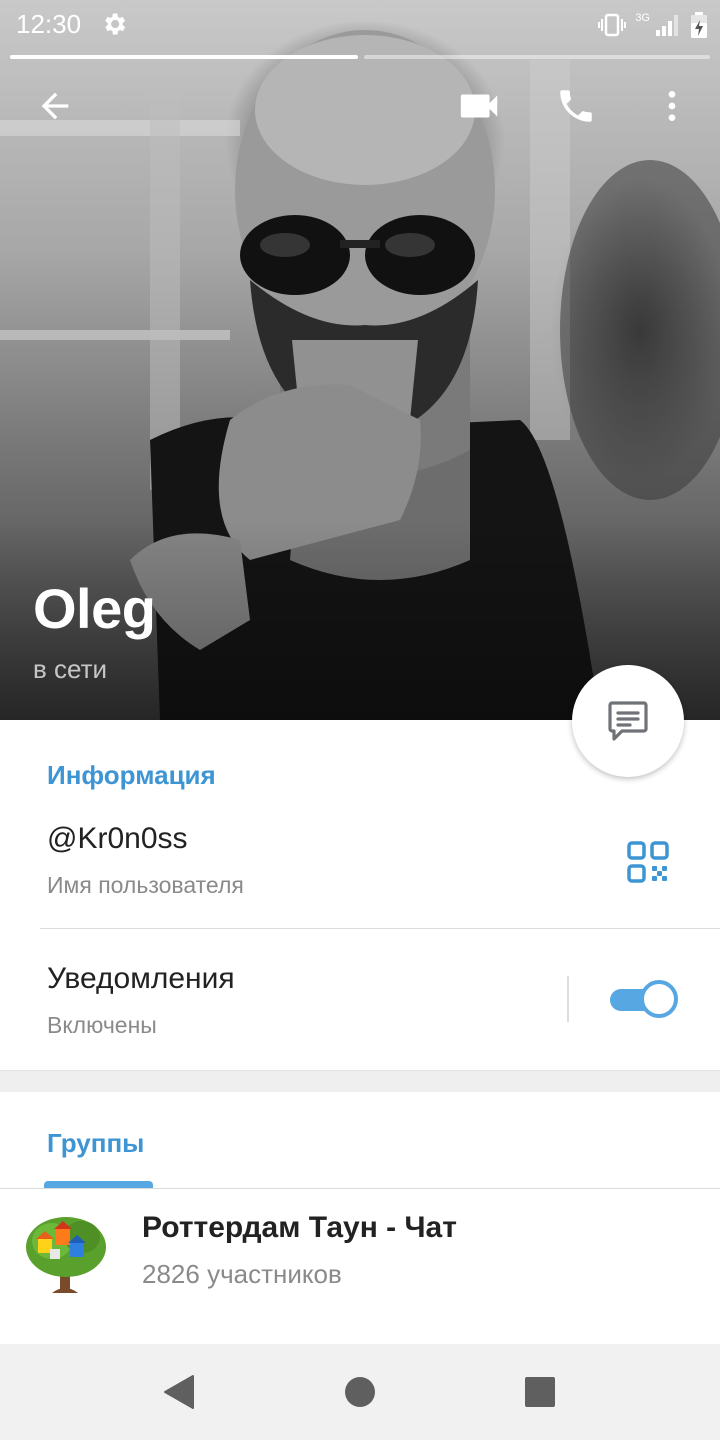 The image size is (720, 1440). Describe the element at coordinates (659, 999) in the screenshot. I see `toggle-knob` at that location.